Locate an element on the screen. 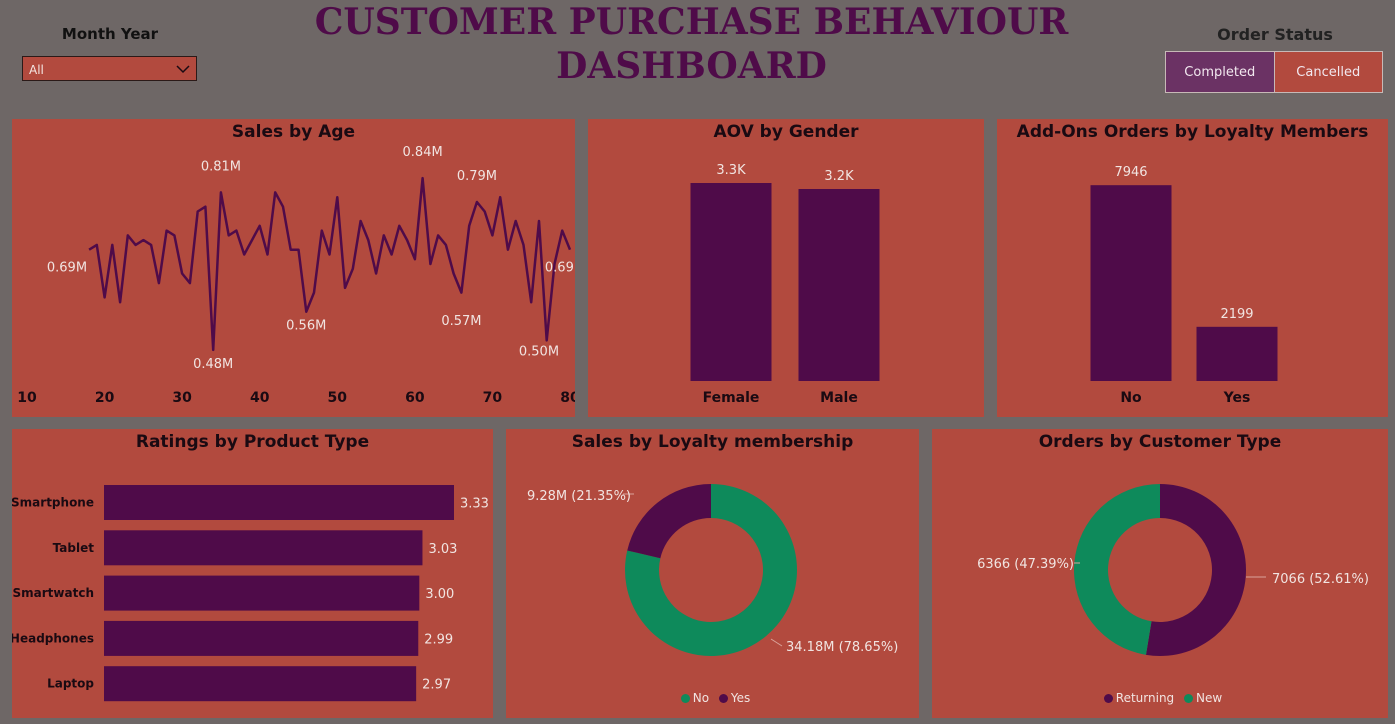 This screenshot has height=724, width=1395. x-tick-label: 10 is located at coordinates (27, 398).